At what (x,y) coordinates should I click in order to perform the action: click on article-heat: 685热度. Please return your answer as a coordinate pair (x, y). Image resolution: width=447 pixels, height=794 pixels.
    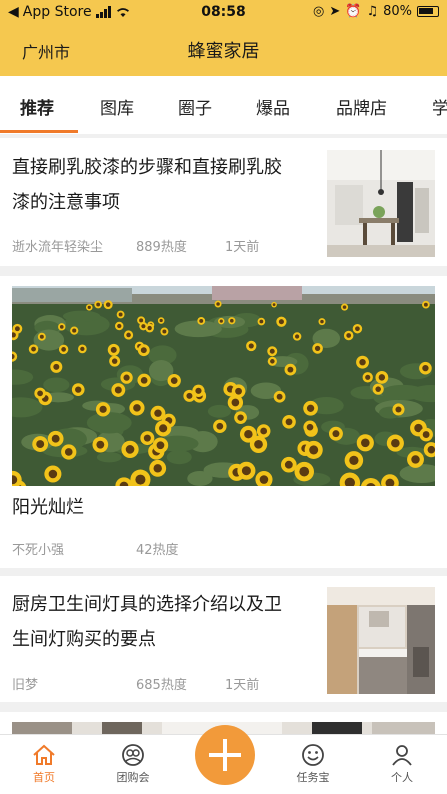
    Looking at the image, I should click on (161, 685).